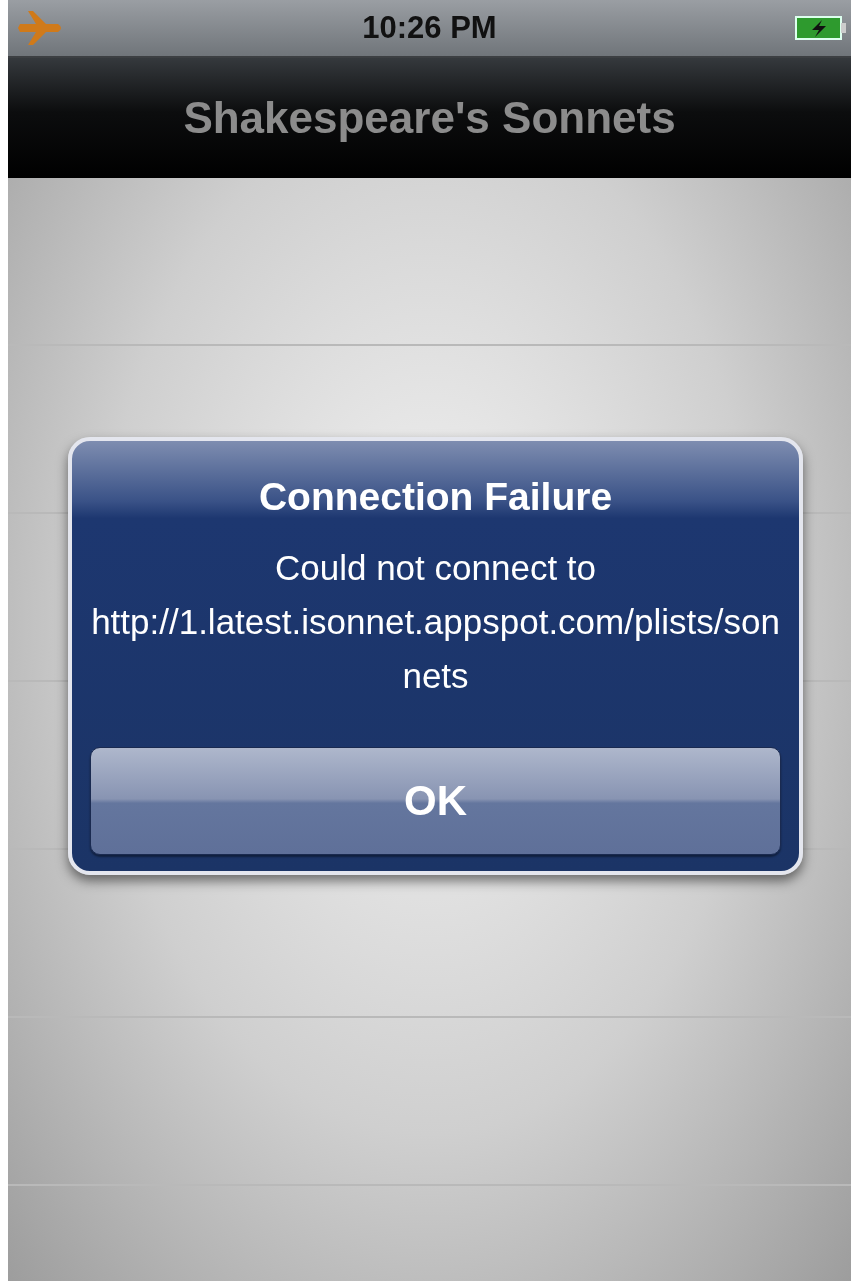  What do you see at coordinates (435, 622) in the screenshot?
I see `alert-message: Could not connect to http://1.latest.isonnet.appspot.com/plists/sonnets` at bounding box center [435, 622].